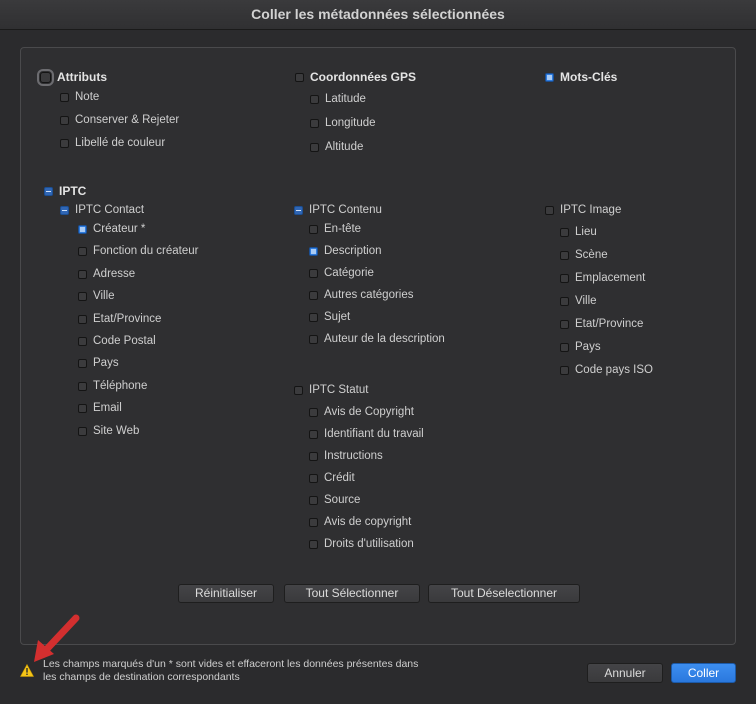 Image resolution: width=756 pixels, height=704 pixels. What do you see at coordinates (366, 434) in the screenshot?
I see `checkbox-identifiant-travail: Identifiant du travail` at bounding box center [366, 434].